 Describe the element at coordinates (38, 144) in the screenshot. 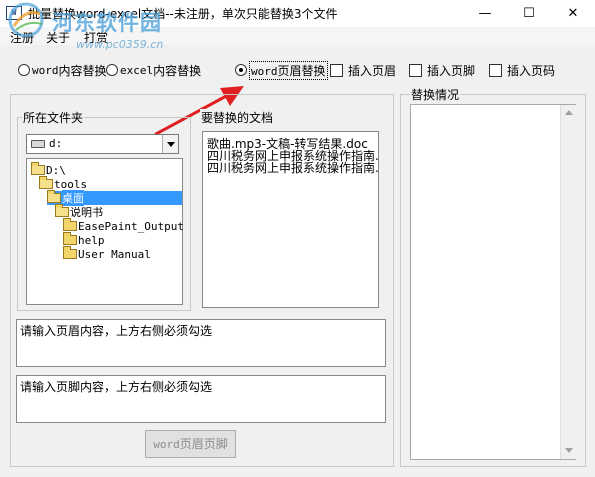

I see `drive-icon` at that location.